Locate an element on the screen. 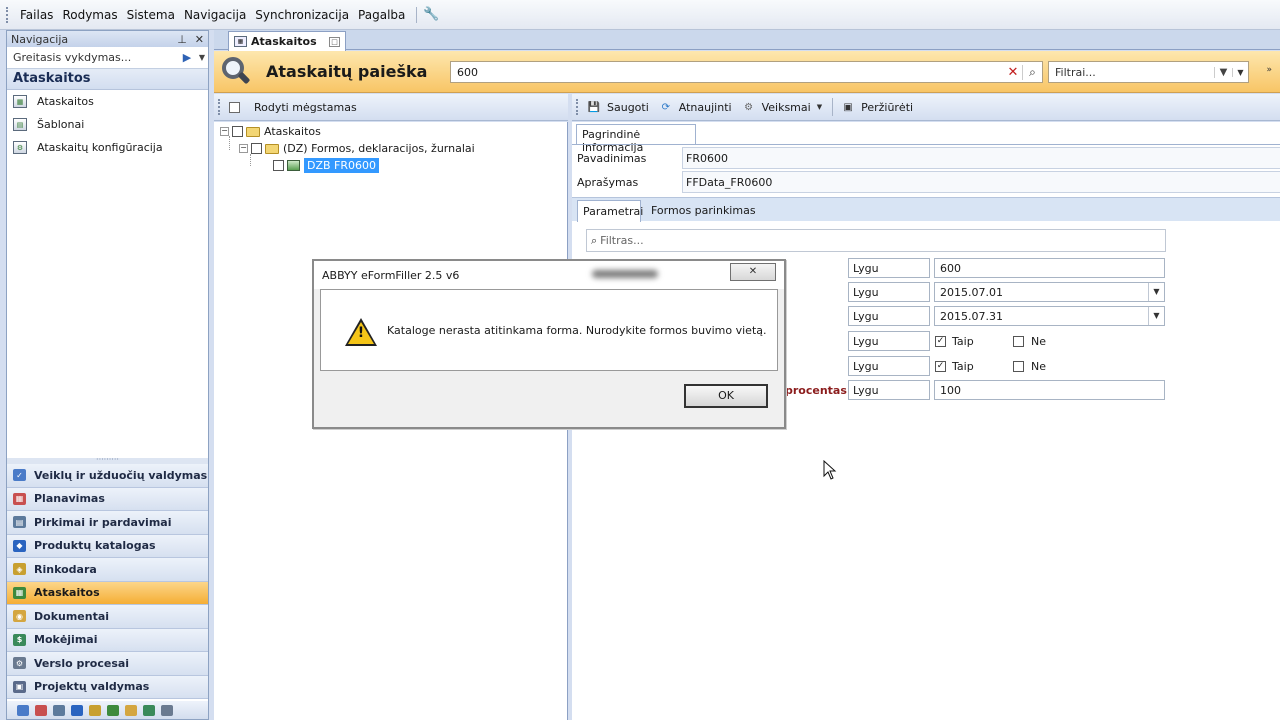 The width and height of the screenshot is (1280, 720). nav-item-report-config: ⚙ Ataskaitų konfigūracija is located at coordinates (107, 147).